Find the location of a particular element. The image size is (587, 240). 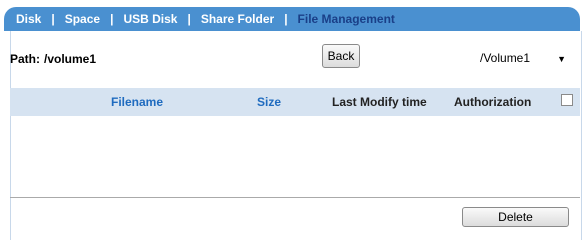

path-value: /volume1 is located at coordinates (70, 59).